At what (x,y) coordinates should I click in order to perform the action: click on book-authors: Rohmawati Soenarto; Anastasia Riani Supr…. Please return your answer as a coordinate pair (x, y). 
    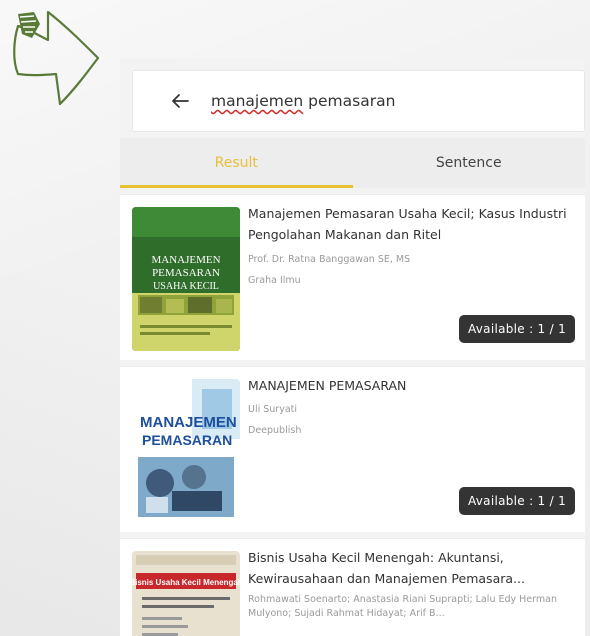
    Looking at the image, I should click on (402, 606).